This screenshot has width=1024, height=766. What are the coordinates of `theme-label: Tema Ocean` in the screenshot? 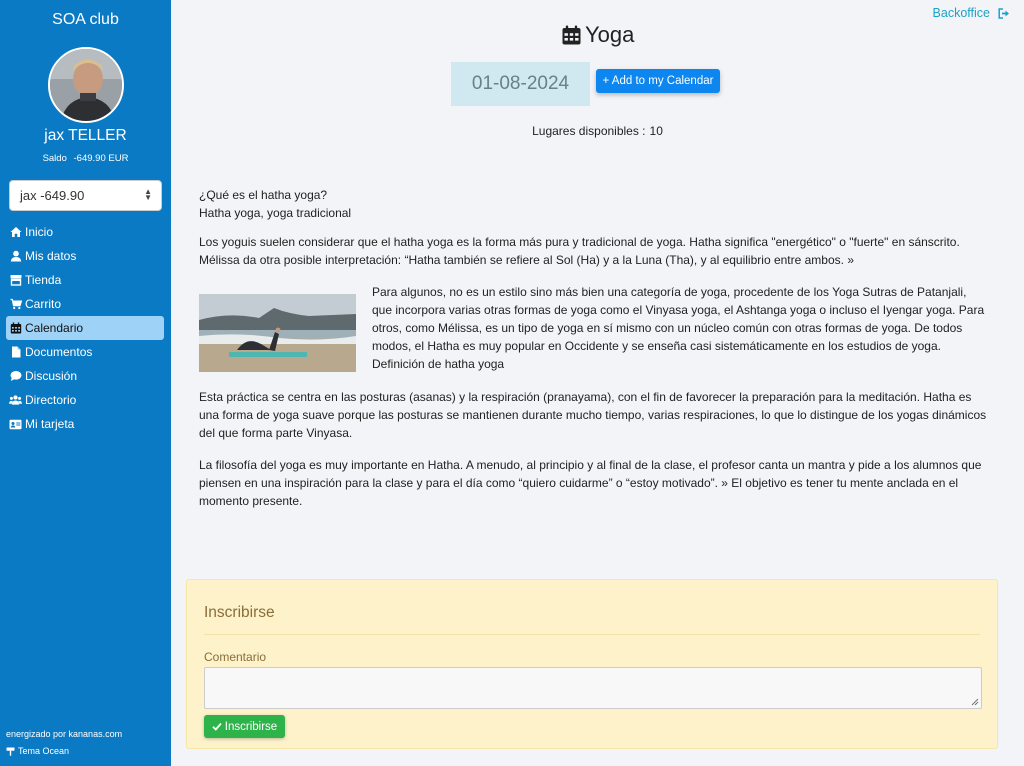 It's located at (44, 751).